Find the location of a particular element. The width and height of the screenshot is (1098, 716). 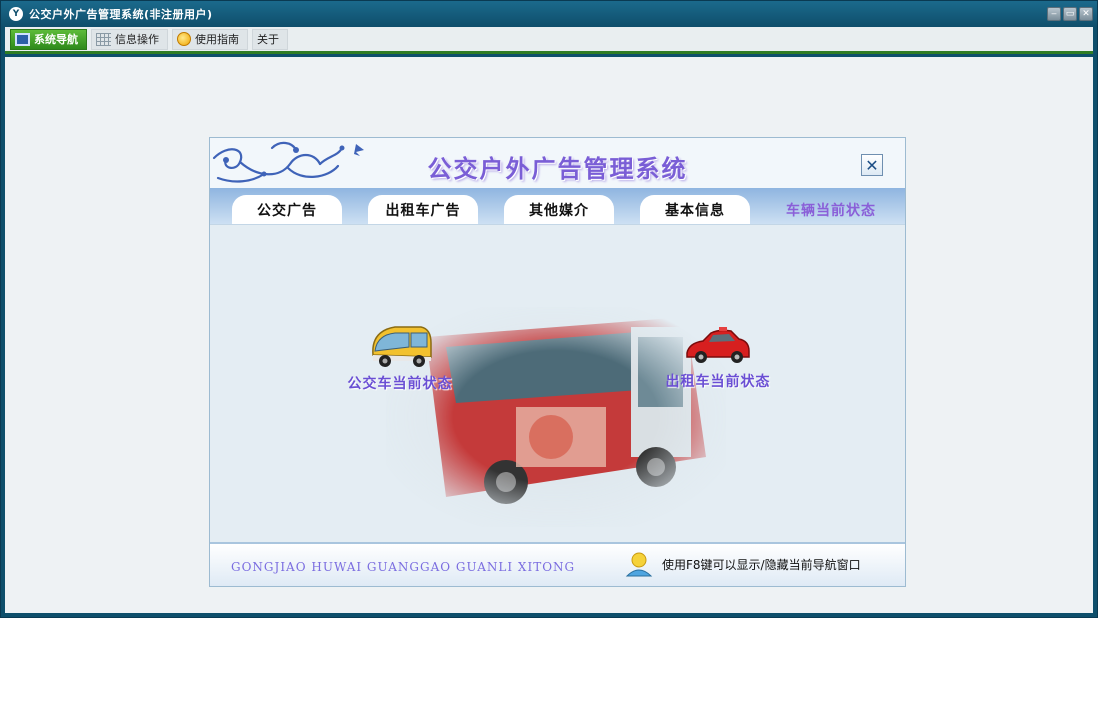

bus-status-item: 公交车当前状态 is located at coordinates (400, 357).